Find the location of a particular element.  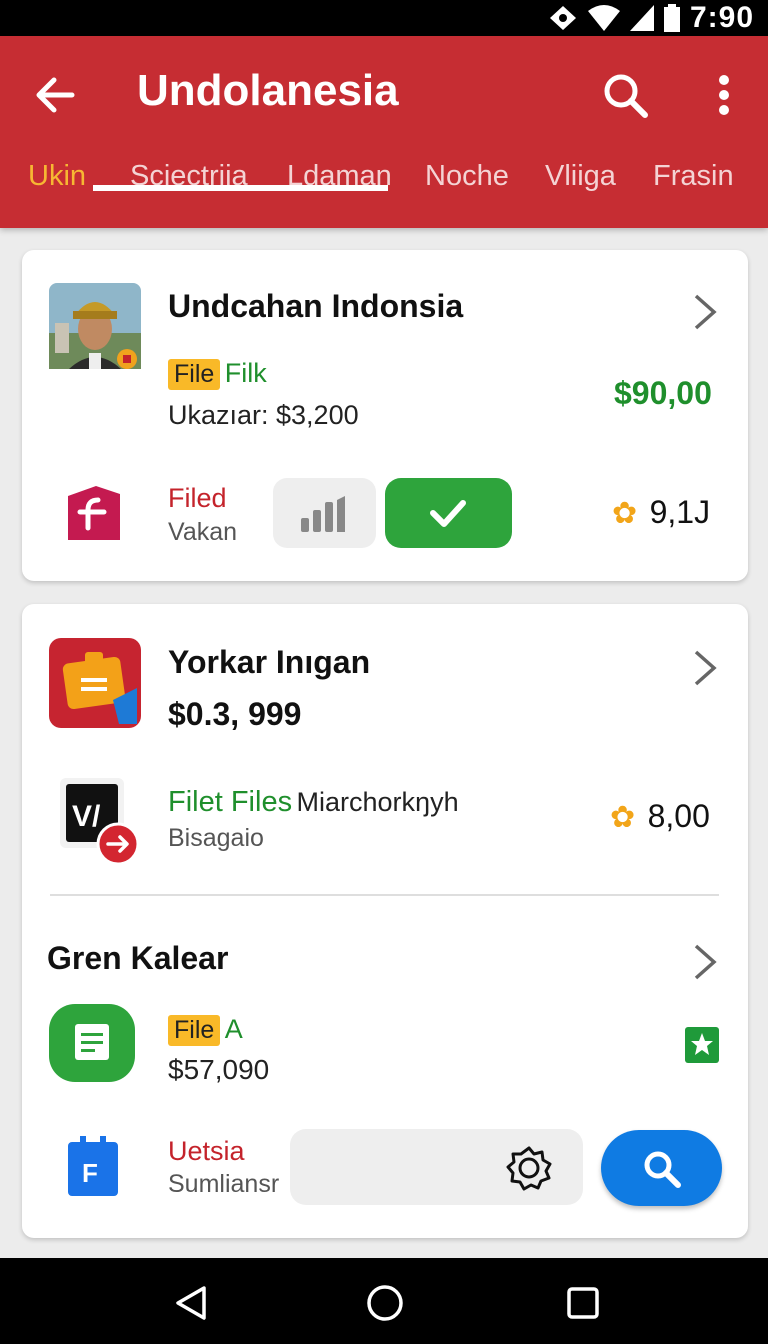

battery-icon is located at coordinates (671, 18).